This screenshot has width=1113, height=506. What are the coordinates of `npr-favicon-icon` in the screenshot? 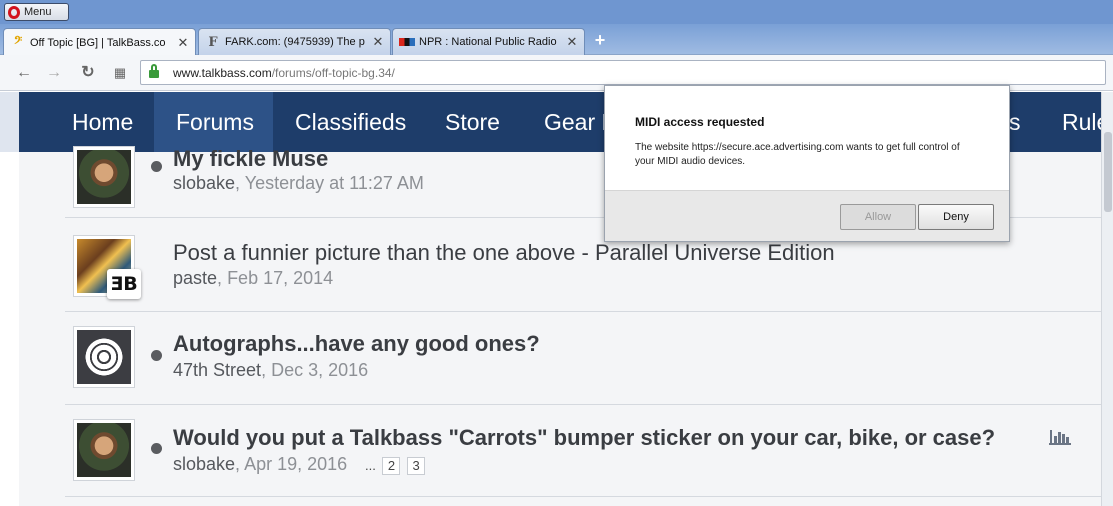 It's located at (407, 42).